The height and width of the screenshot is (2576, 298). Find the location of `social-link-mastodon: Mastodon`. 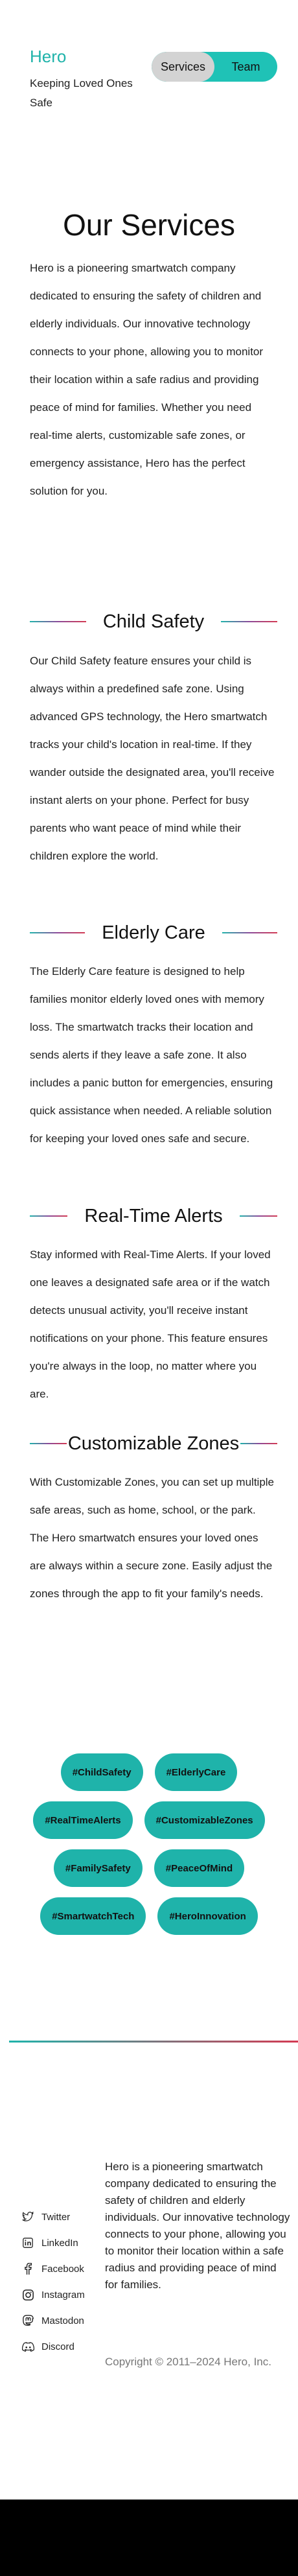

social-link-mastodon: Mastodon is located at coordinates (52, 2321).